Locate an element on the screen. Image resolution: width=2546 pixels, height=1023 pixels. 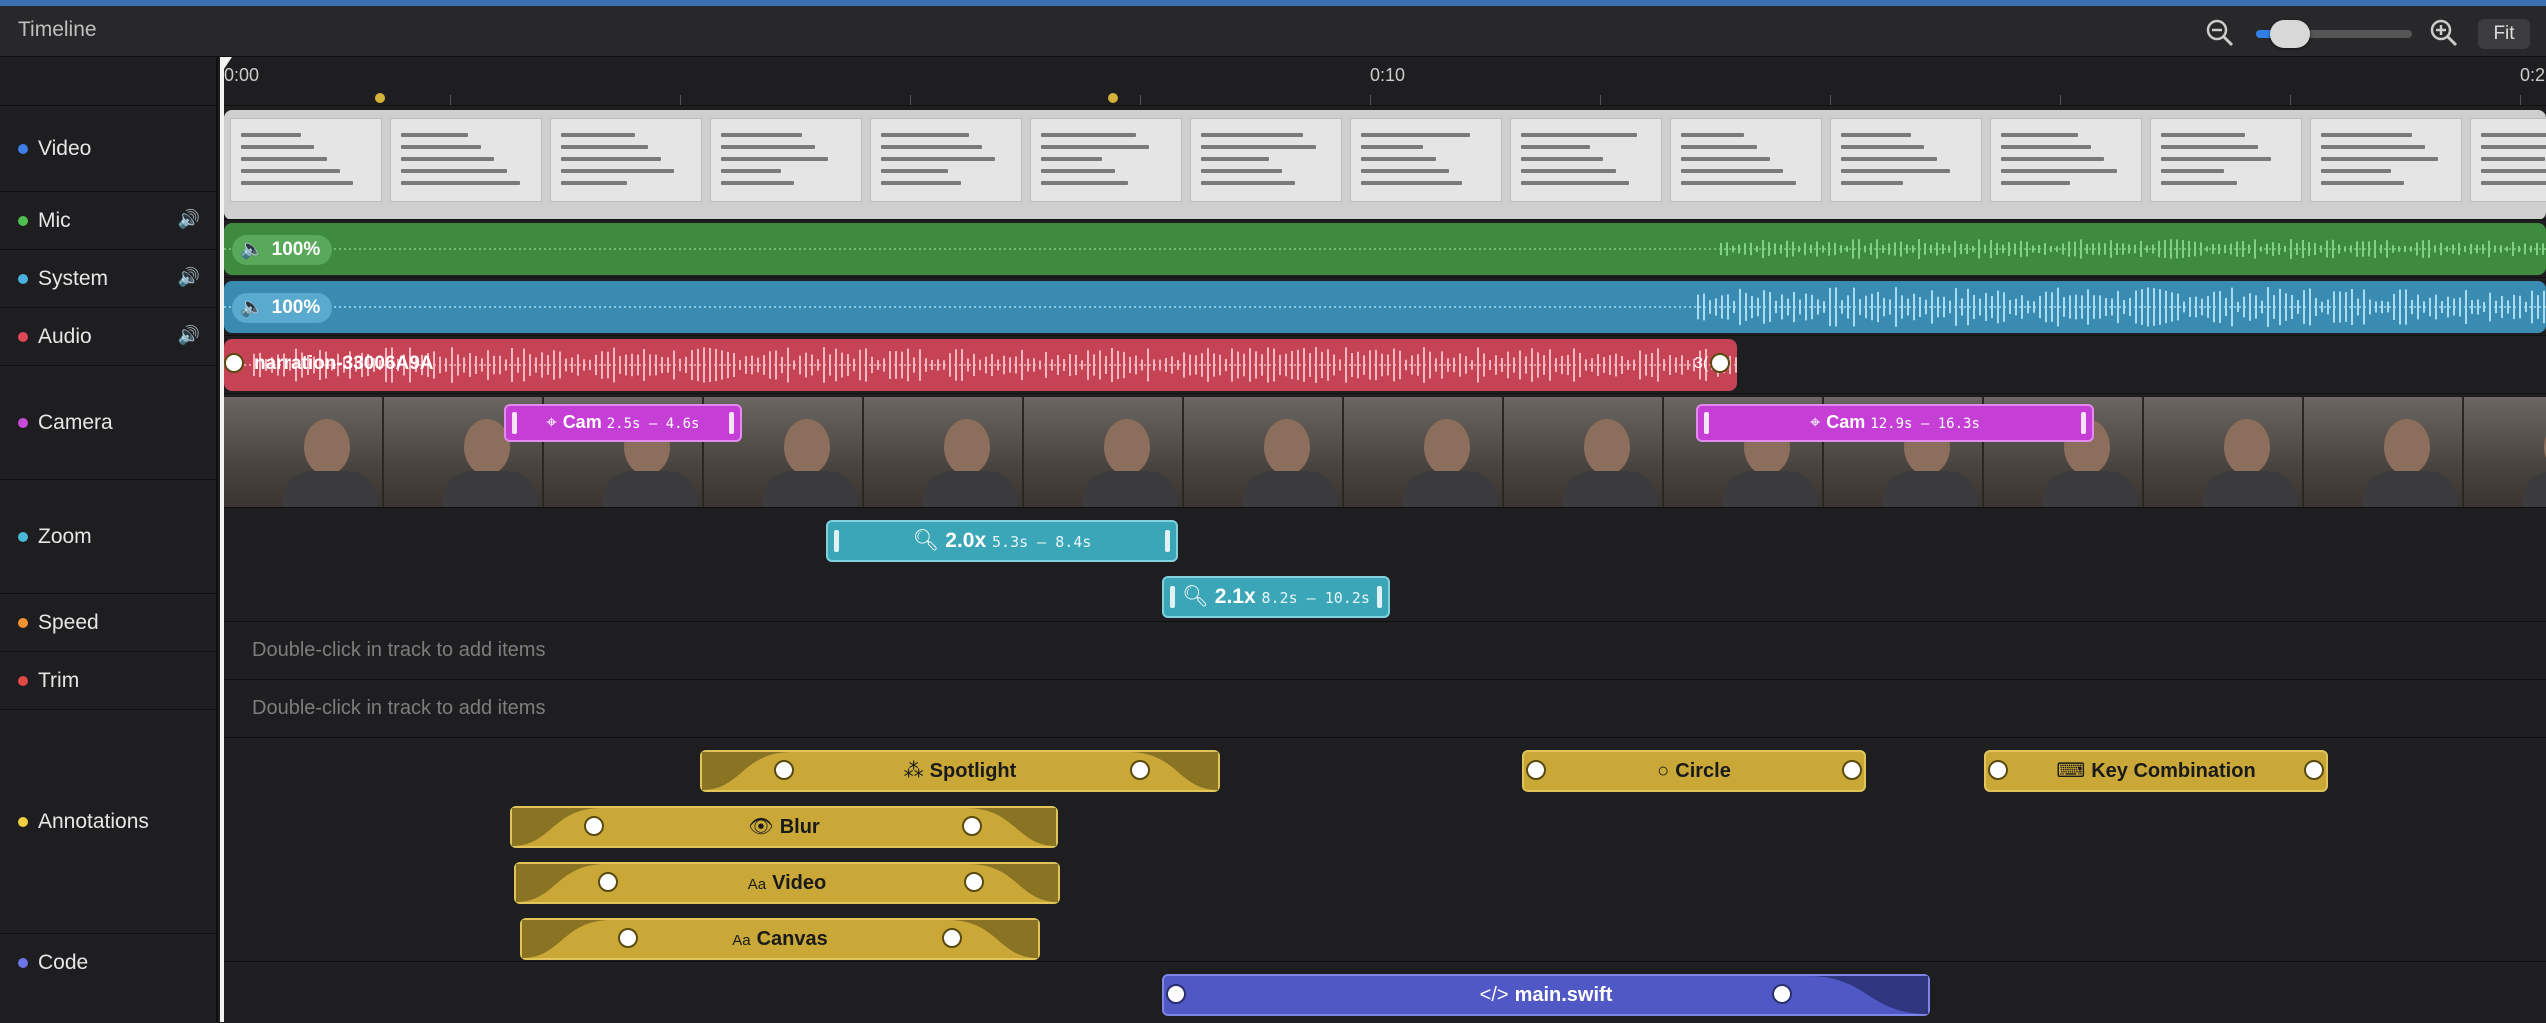
annotation-label: Spotlight is located at coordinates (973, 771).